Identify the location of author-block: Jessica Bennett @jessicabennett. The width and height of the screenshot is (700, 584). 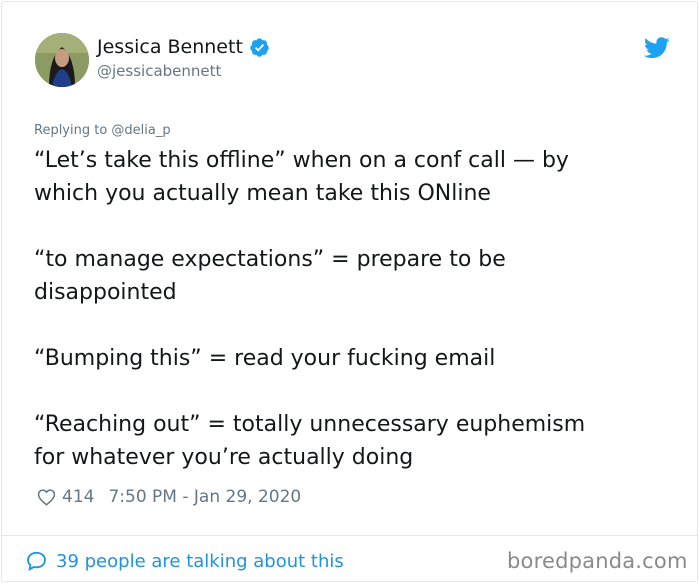
(183, 57).